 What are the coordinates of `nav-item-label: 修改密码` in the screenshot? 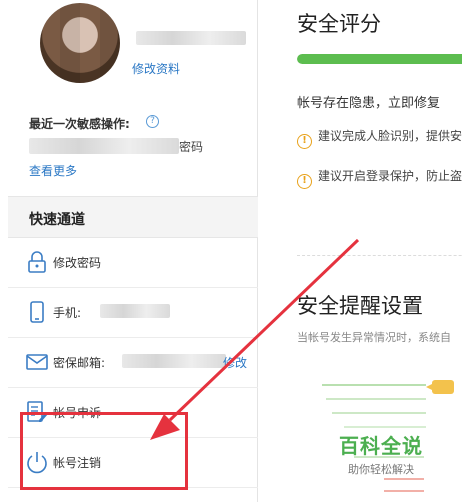 It's located at (77, 263).